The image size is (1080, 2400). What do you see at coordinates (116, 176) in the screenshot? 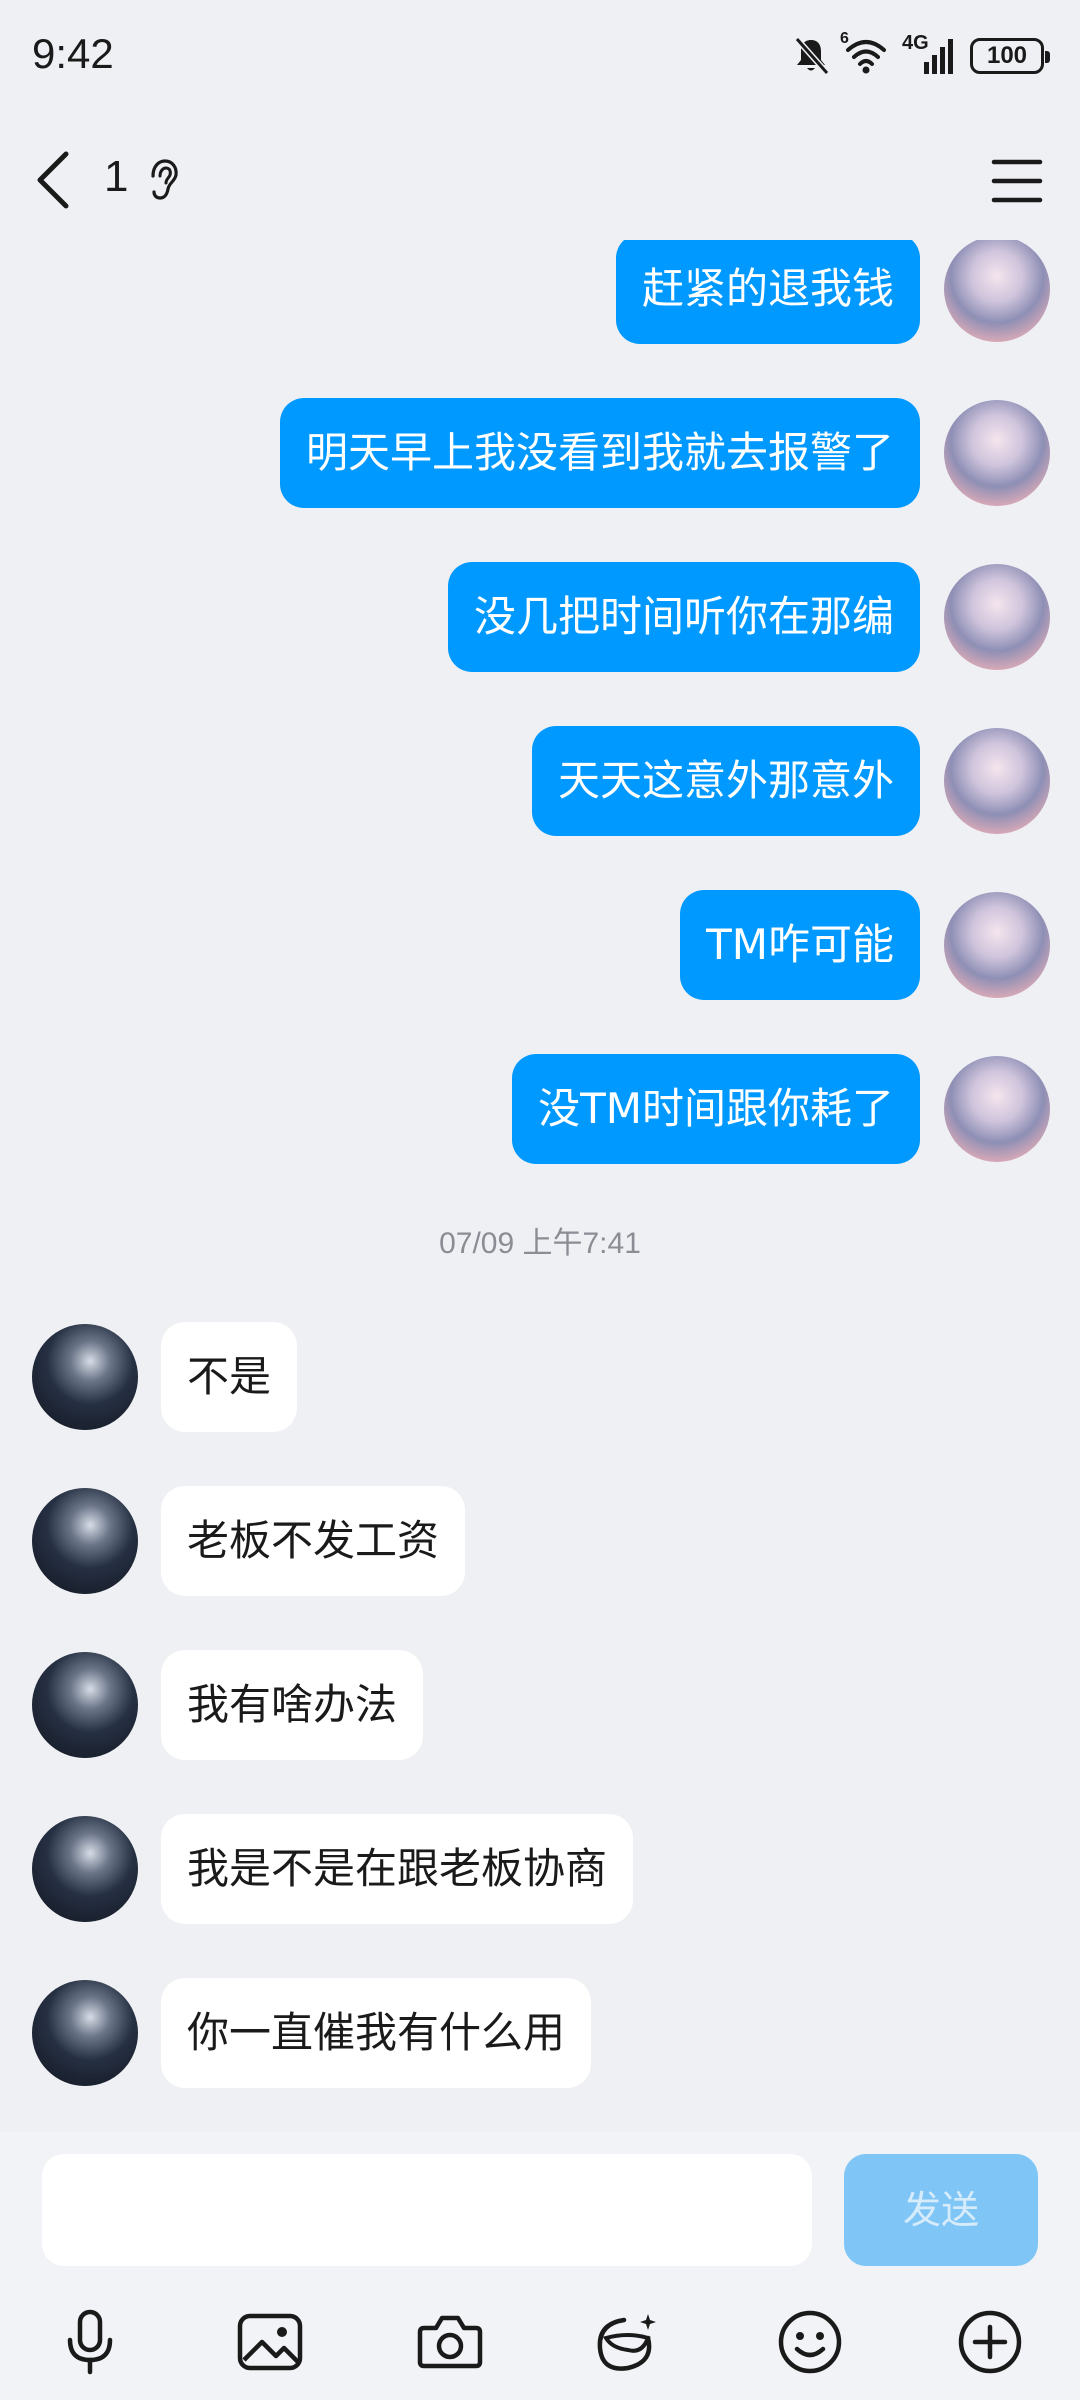
I see `chat-title: 1` at bounding box center [116, 176].